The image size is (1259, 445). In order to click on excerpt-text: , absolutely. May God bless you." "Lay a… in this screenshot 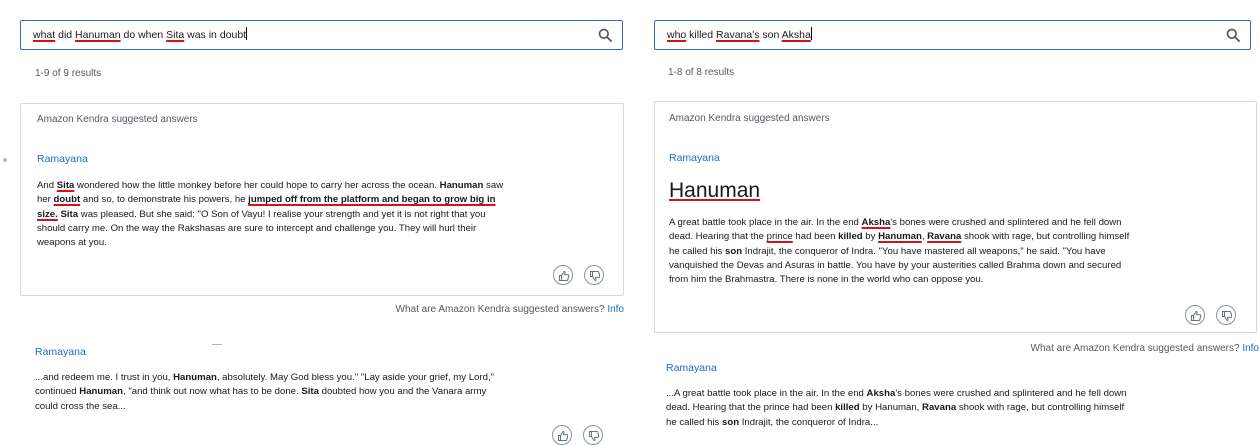, I will do `click(355, 377)`.